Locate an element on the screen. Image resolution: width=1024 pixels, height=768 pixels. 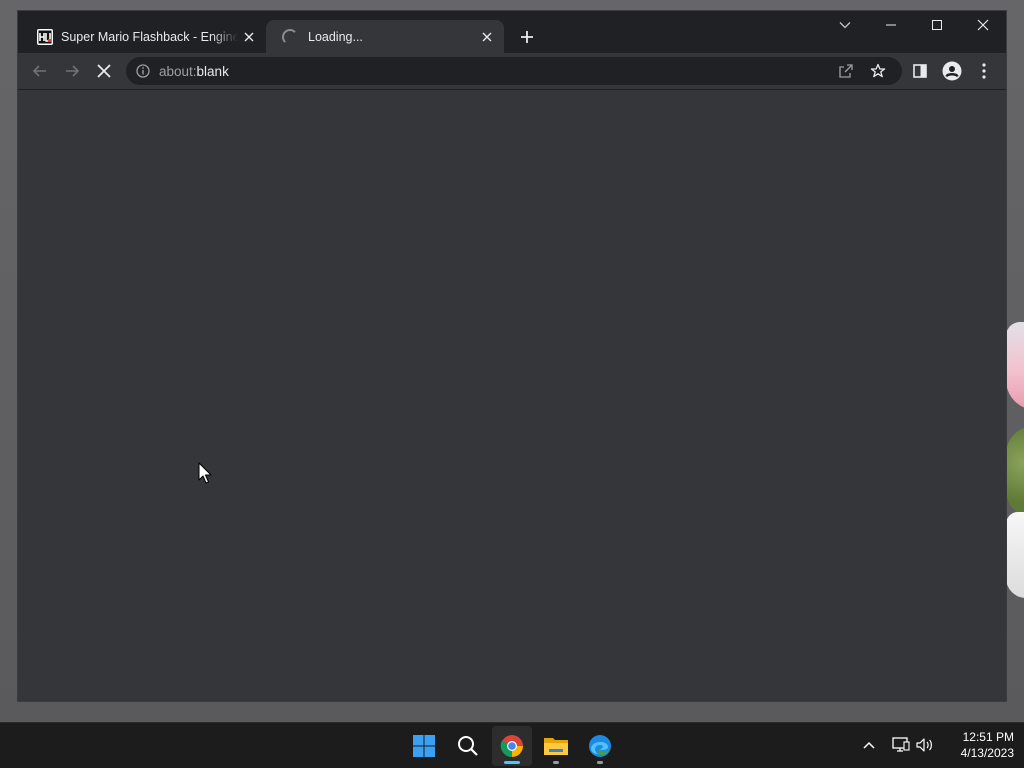
menu-button is located at coordinates (984, 71).